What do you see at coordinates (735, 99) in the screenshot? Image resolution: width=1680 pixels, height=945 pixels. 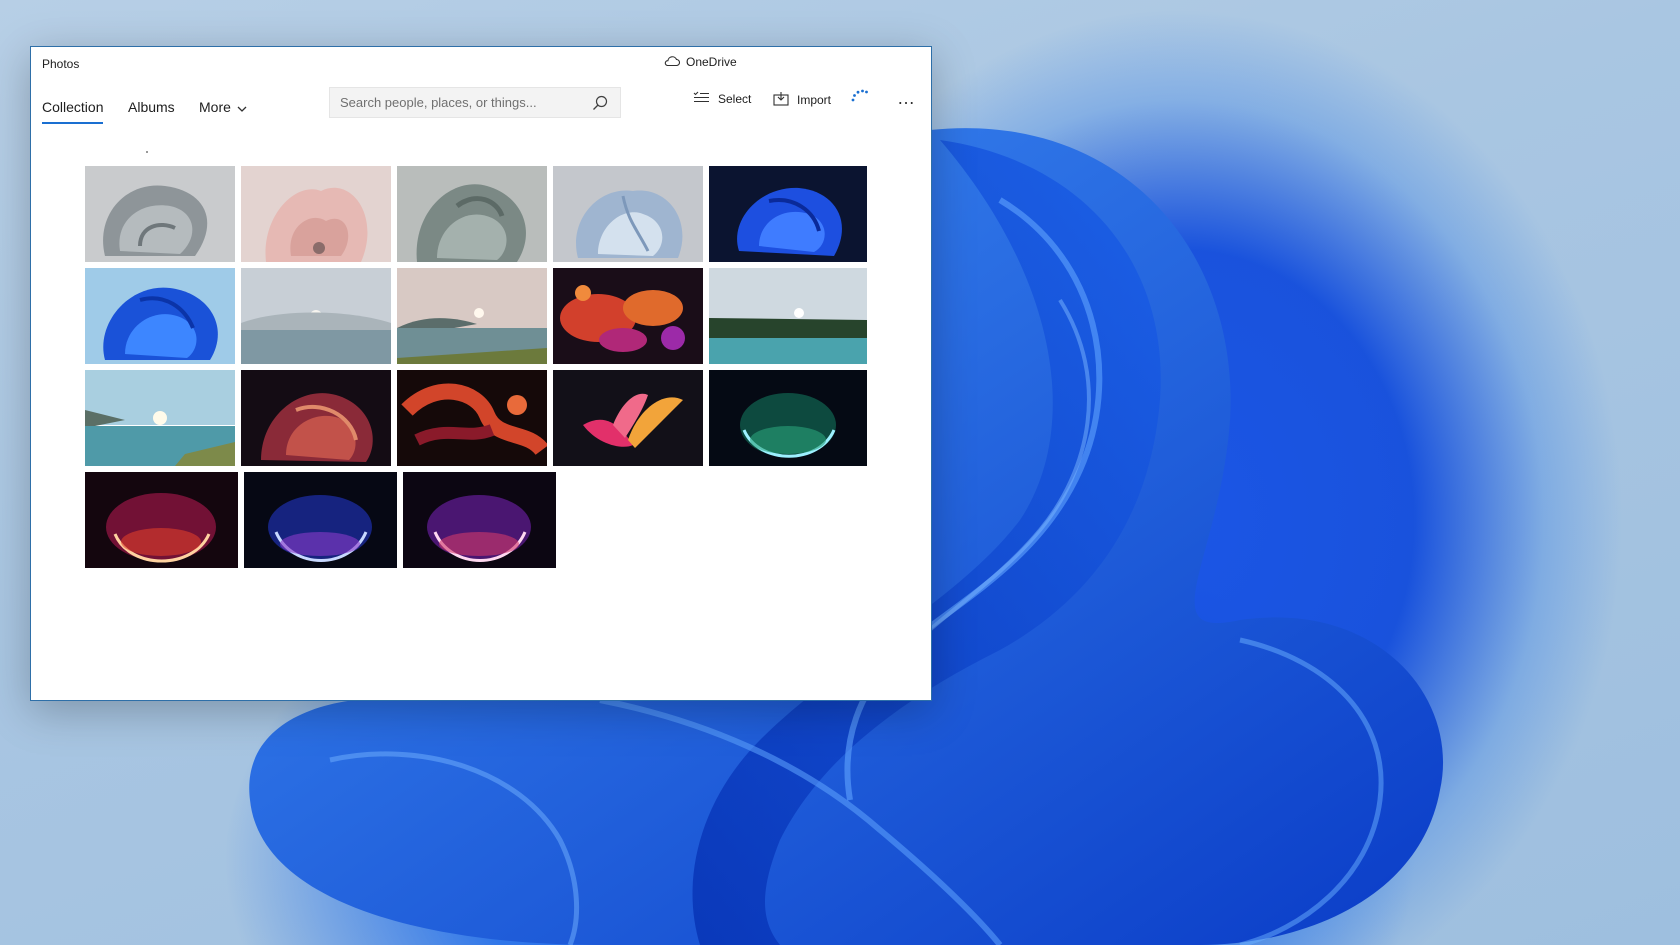 I see `select-label: Select` at bounding box center [735, 99].